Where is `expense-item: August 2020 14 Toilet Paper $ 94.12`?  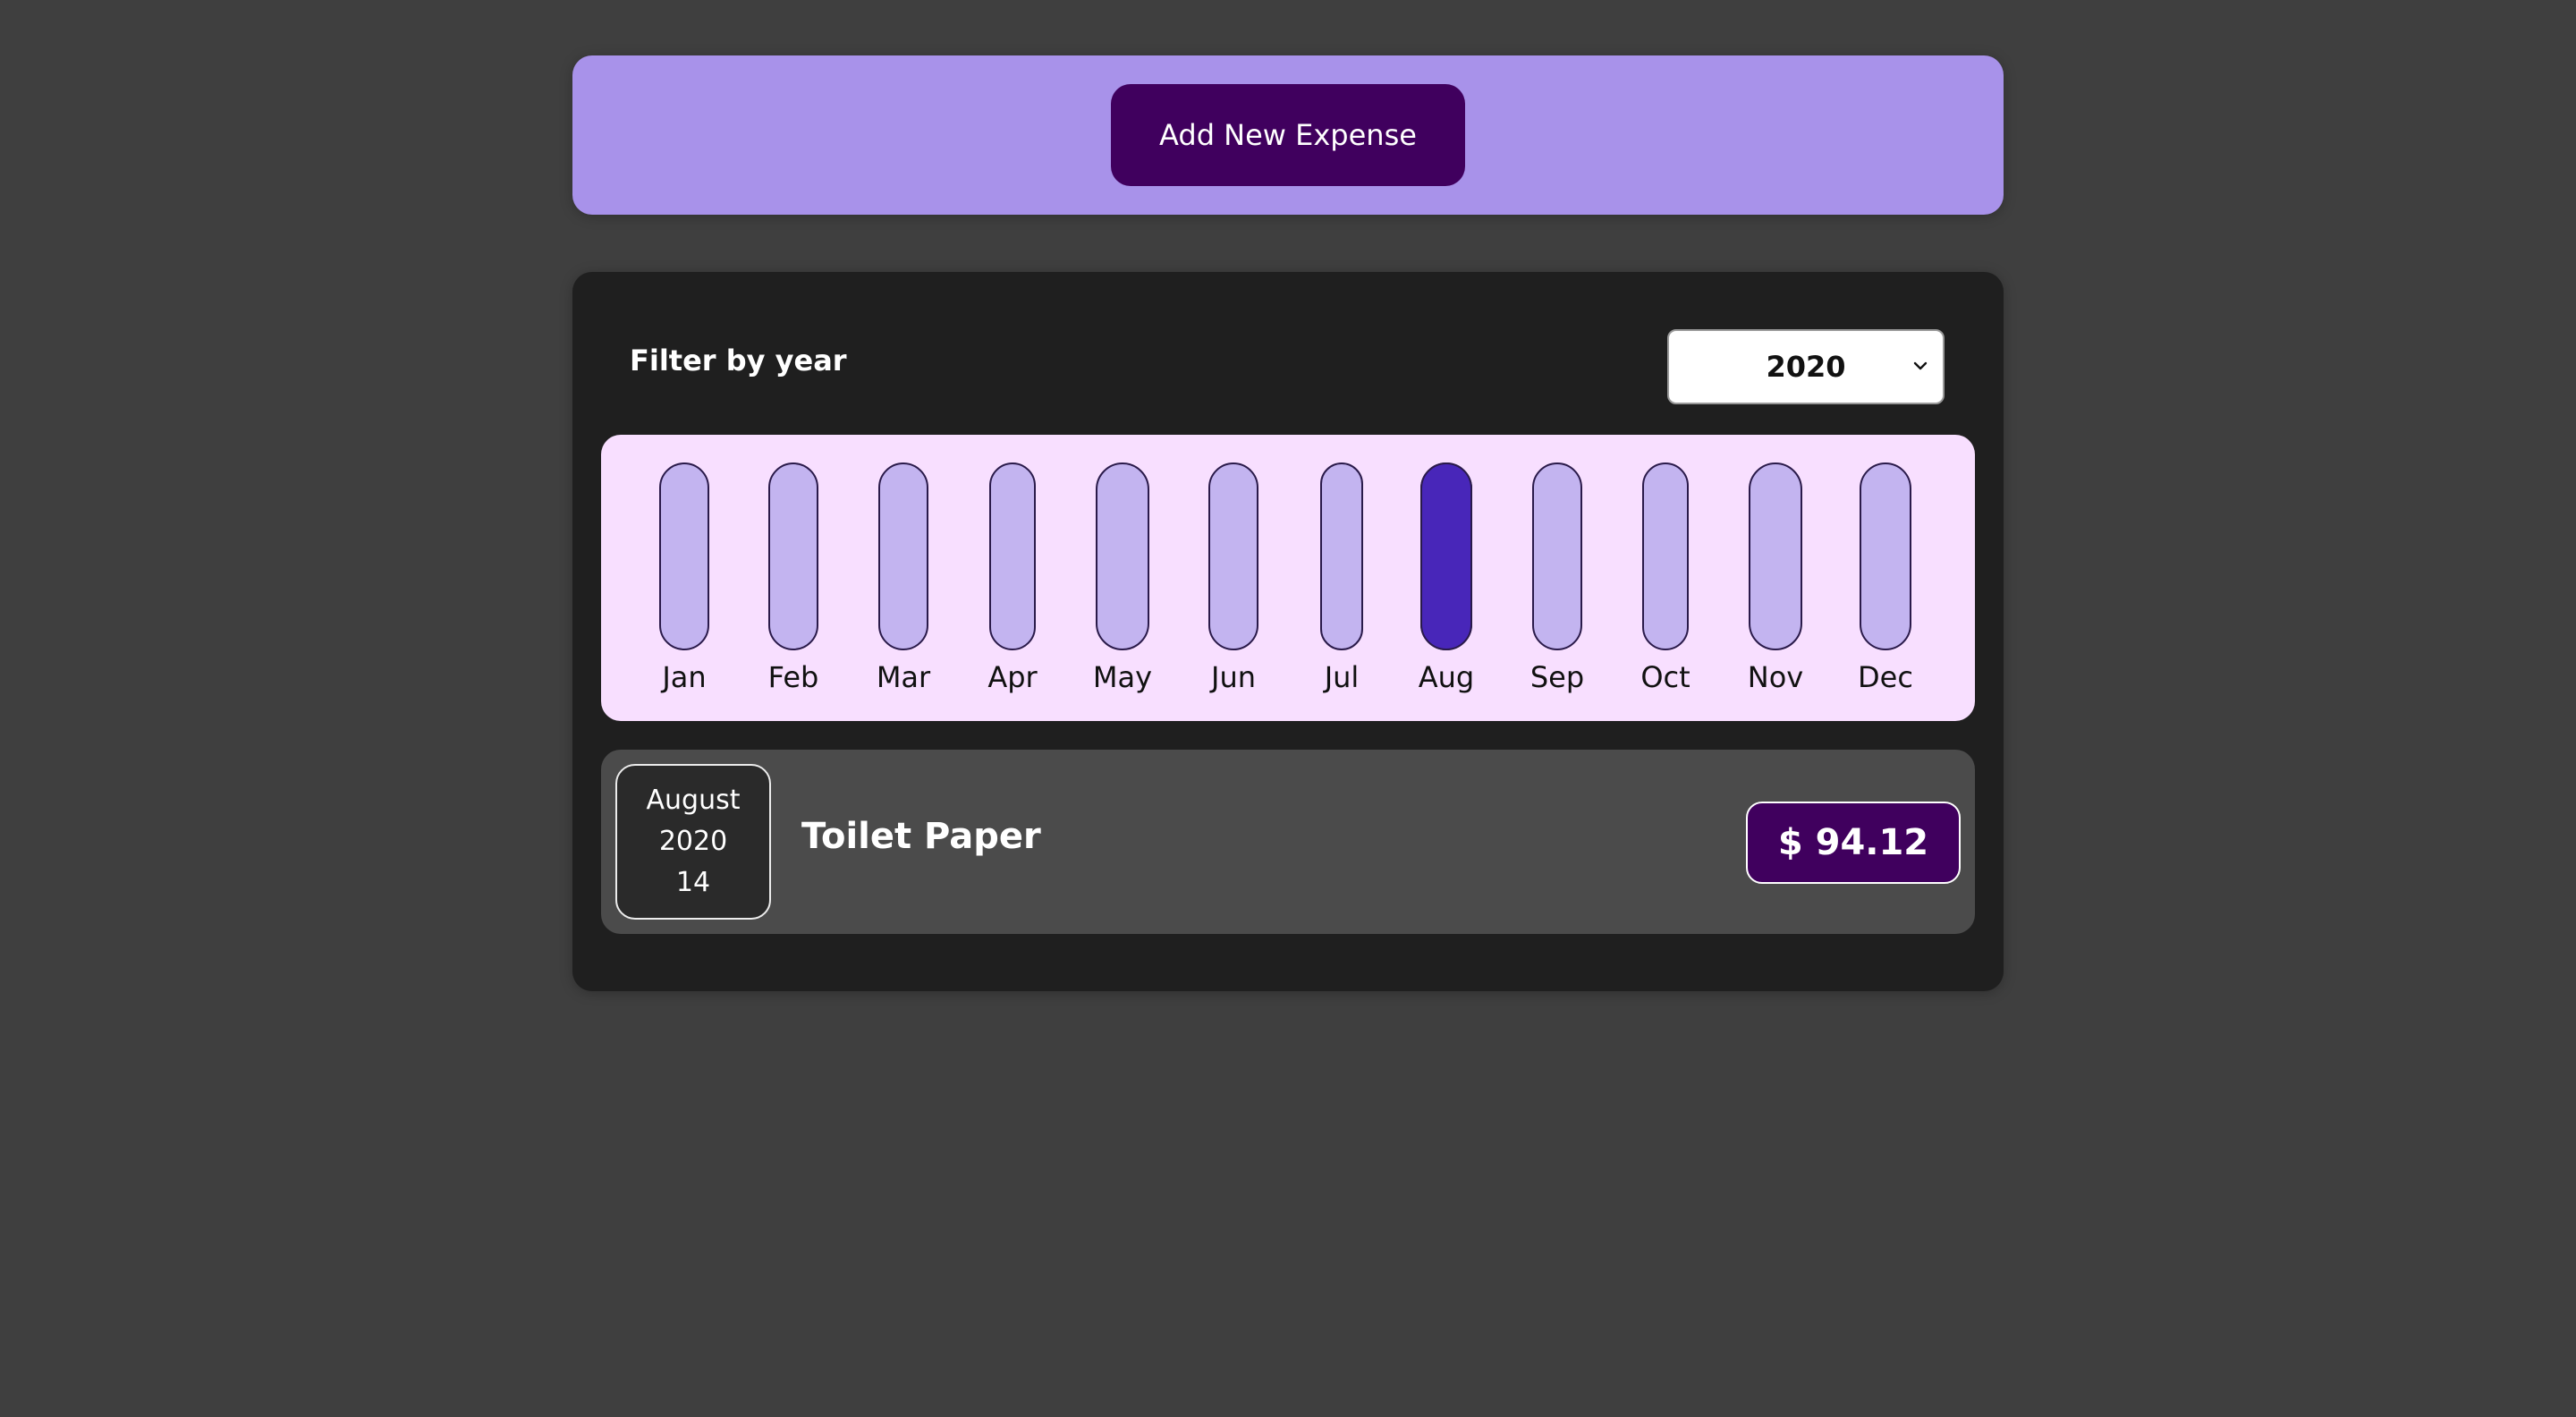 expense-item: August 2020 14 Toilet Paper $ 94.12 is located at coordinates (1288, 842).